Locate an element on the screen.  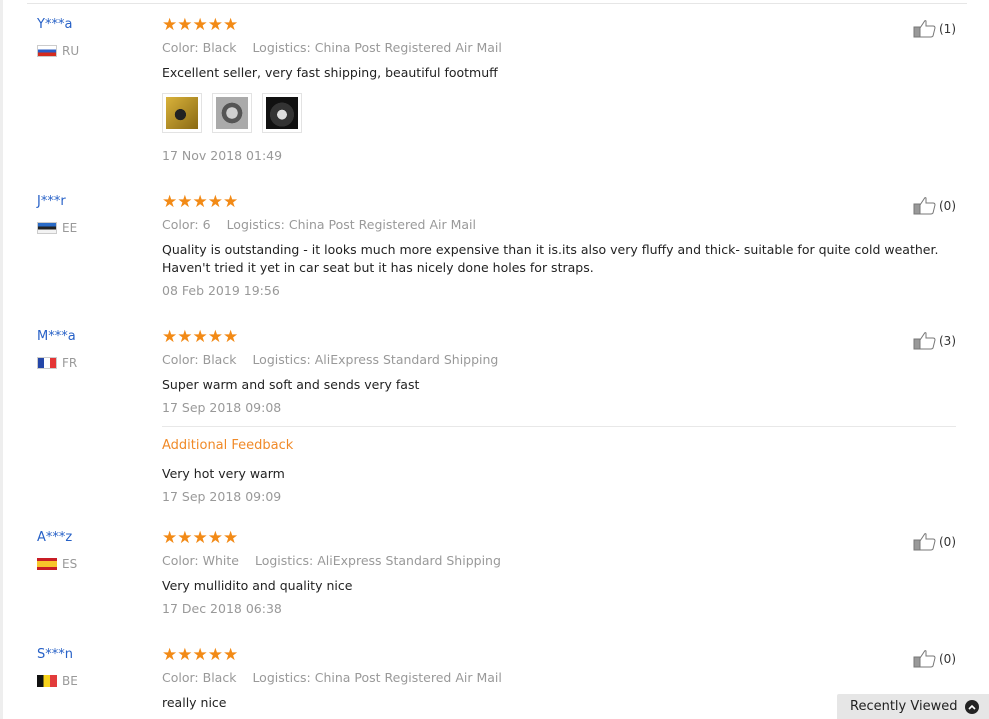
helpful-button: (1) is located at coordinates (934, 28).